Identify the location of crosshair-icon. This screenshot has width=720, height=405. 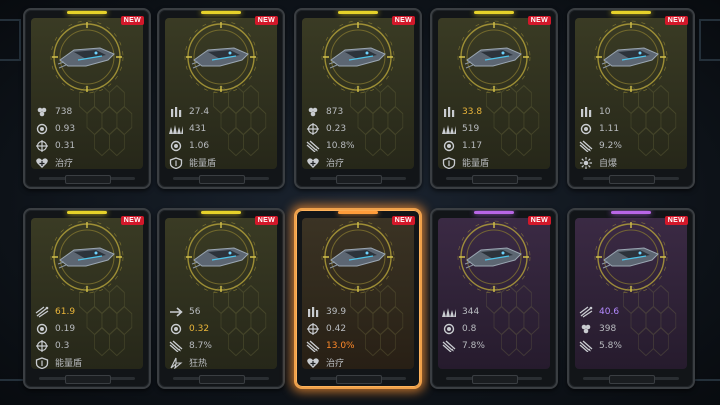
(42, 145).